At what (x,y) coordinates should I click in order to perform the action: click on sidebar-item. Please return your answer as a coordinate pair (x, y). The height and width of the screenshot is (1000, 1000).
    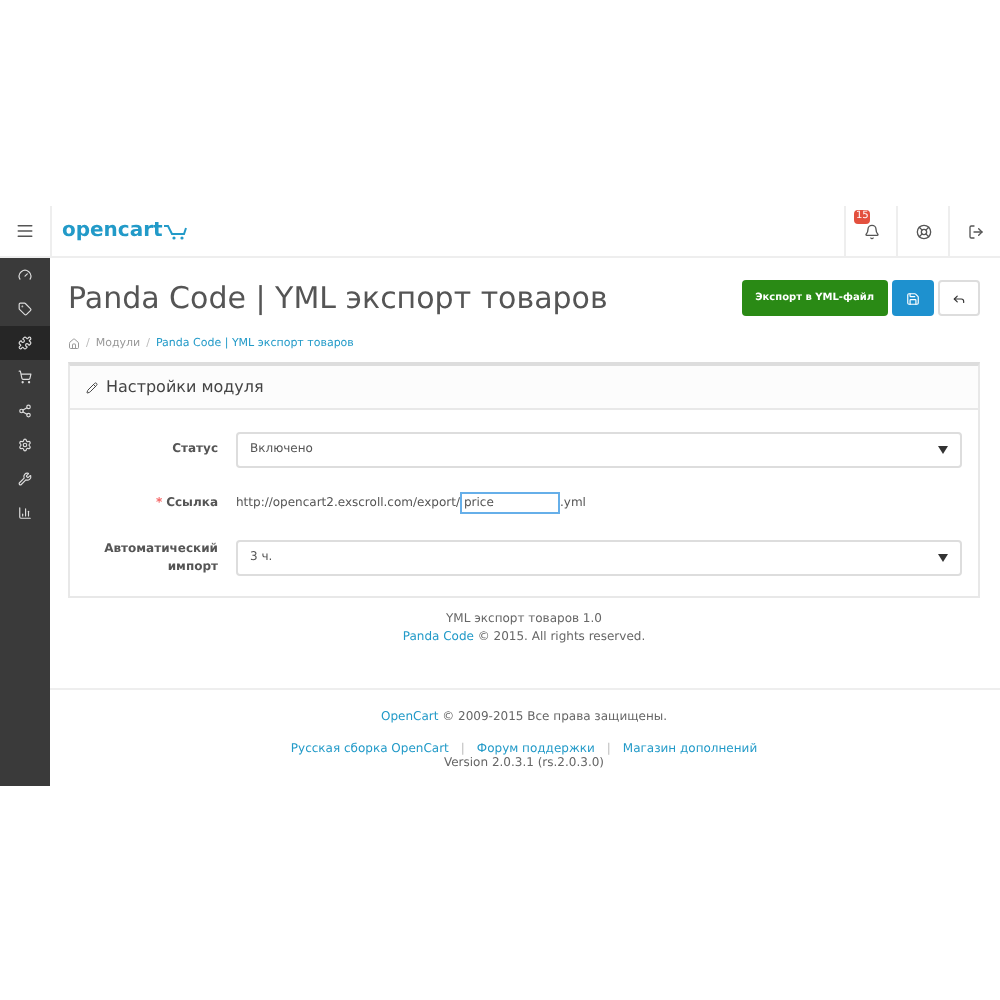
    Looking at the image, I should click on (25, 343).